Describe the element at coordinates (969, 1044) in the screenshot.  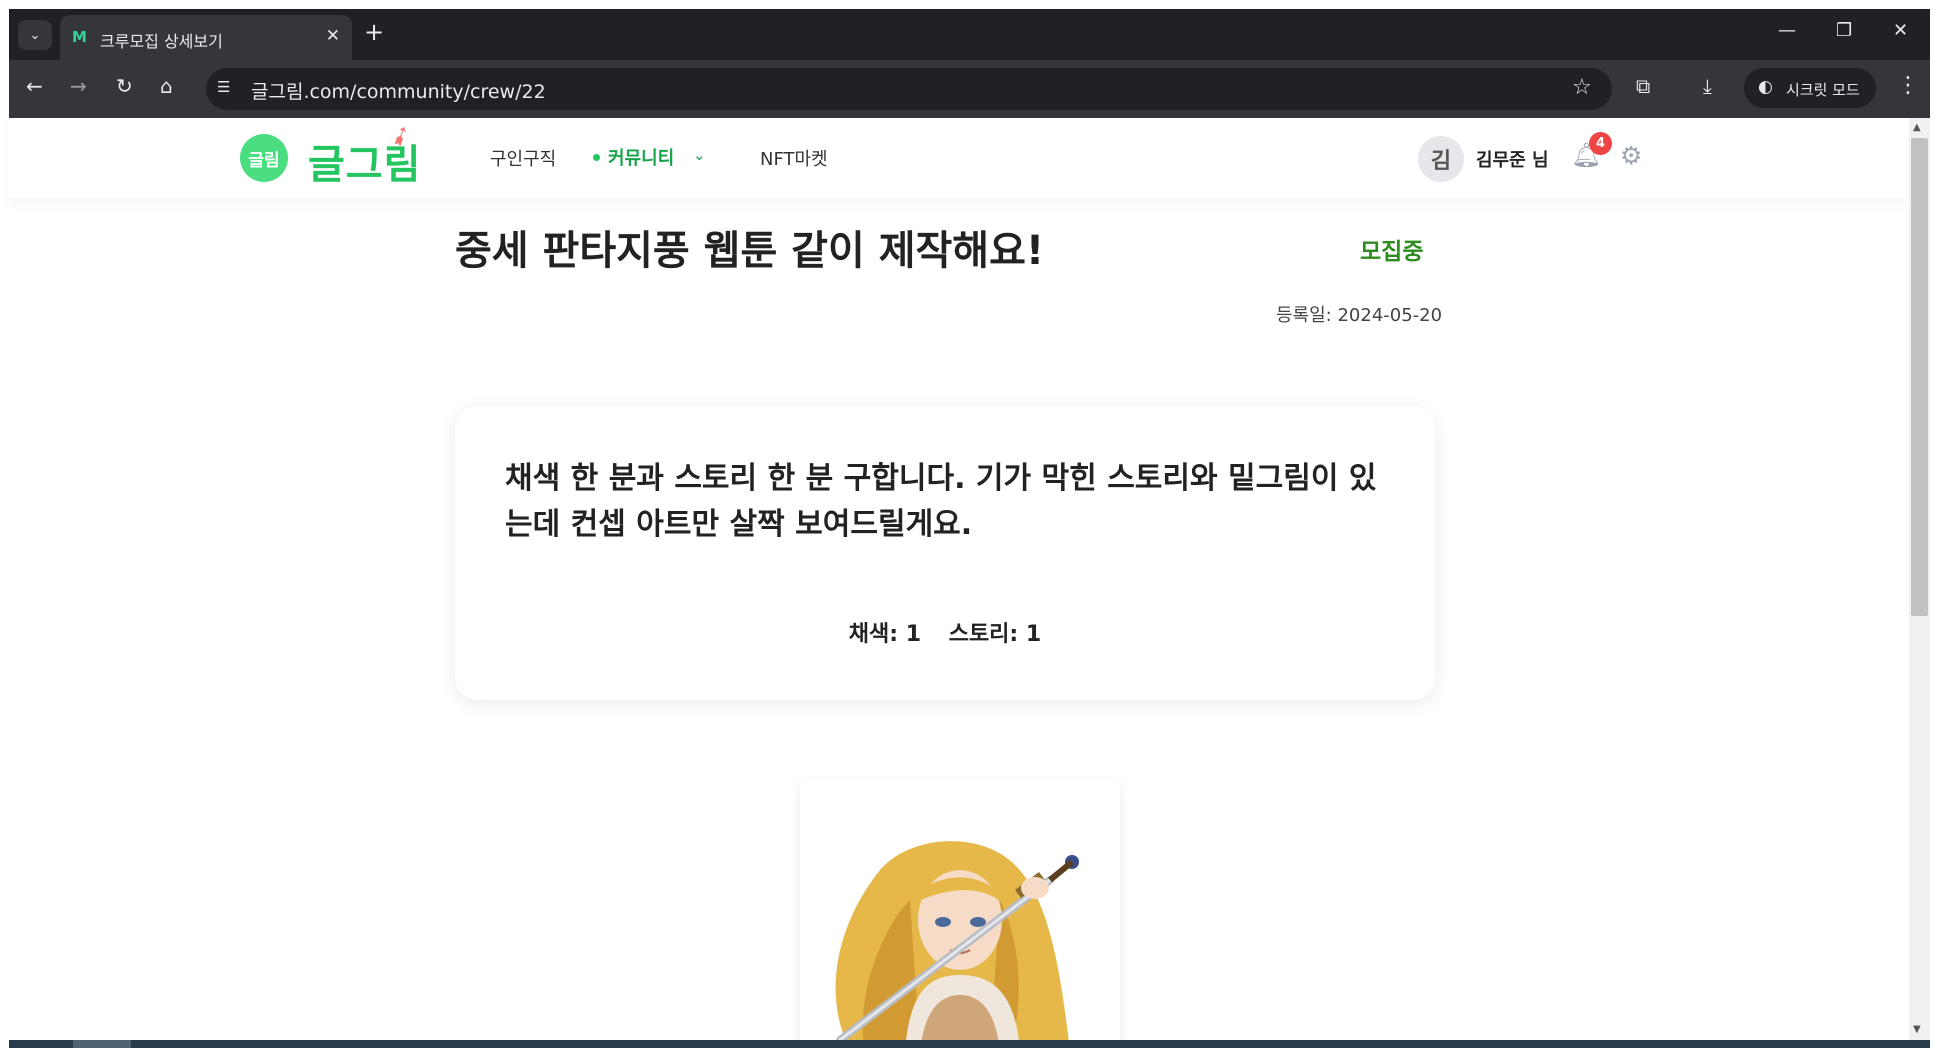
I see `taskbar` at that location.